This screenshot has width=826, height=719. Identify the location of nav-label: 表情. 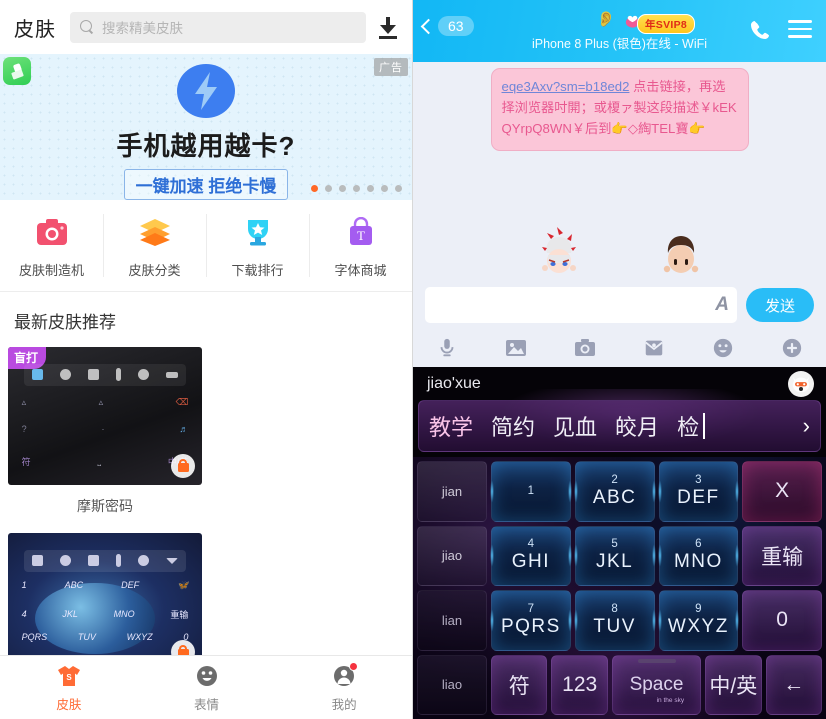
(207, 704).